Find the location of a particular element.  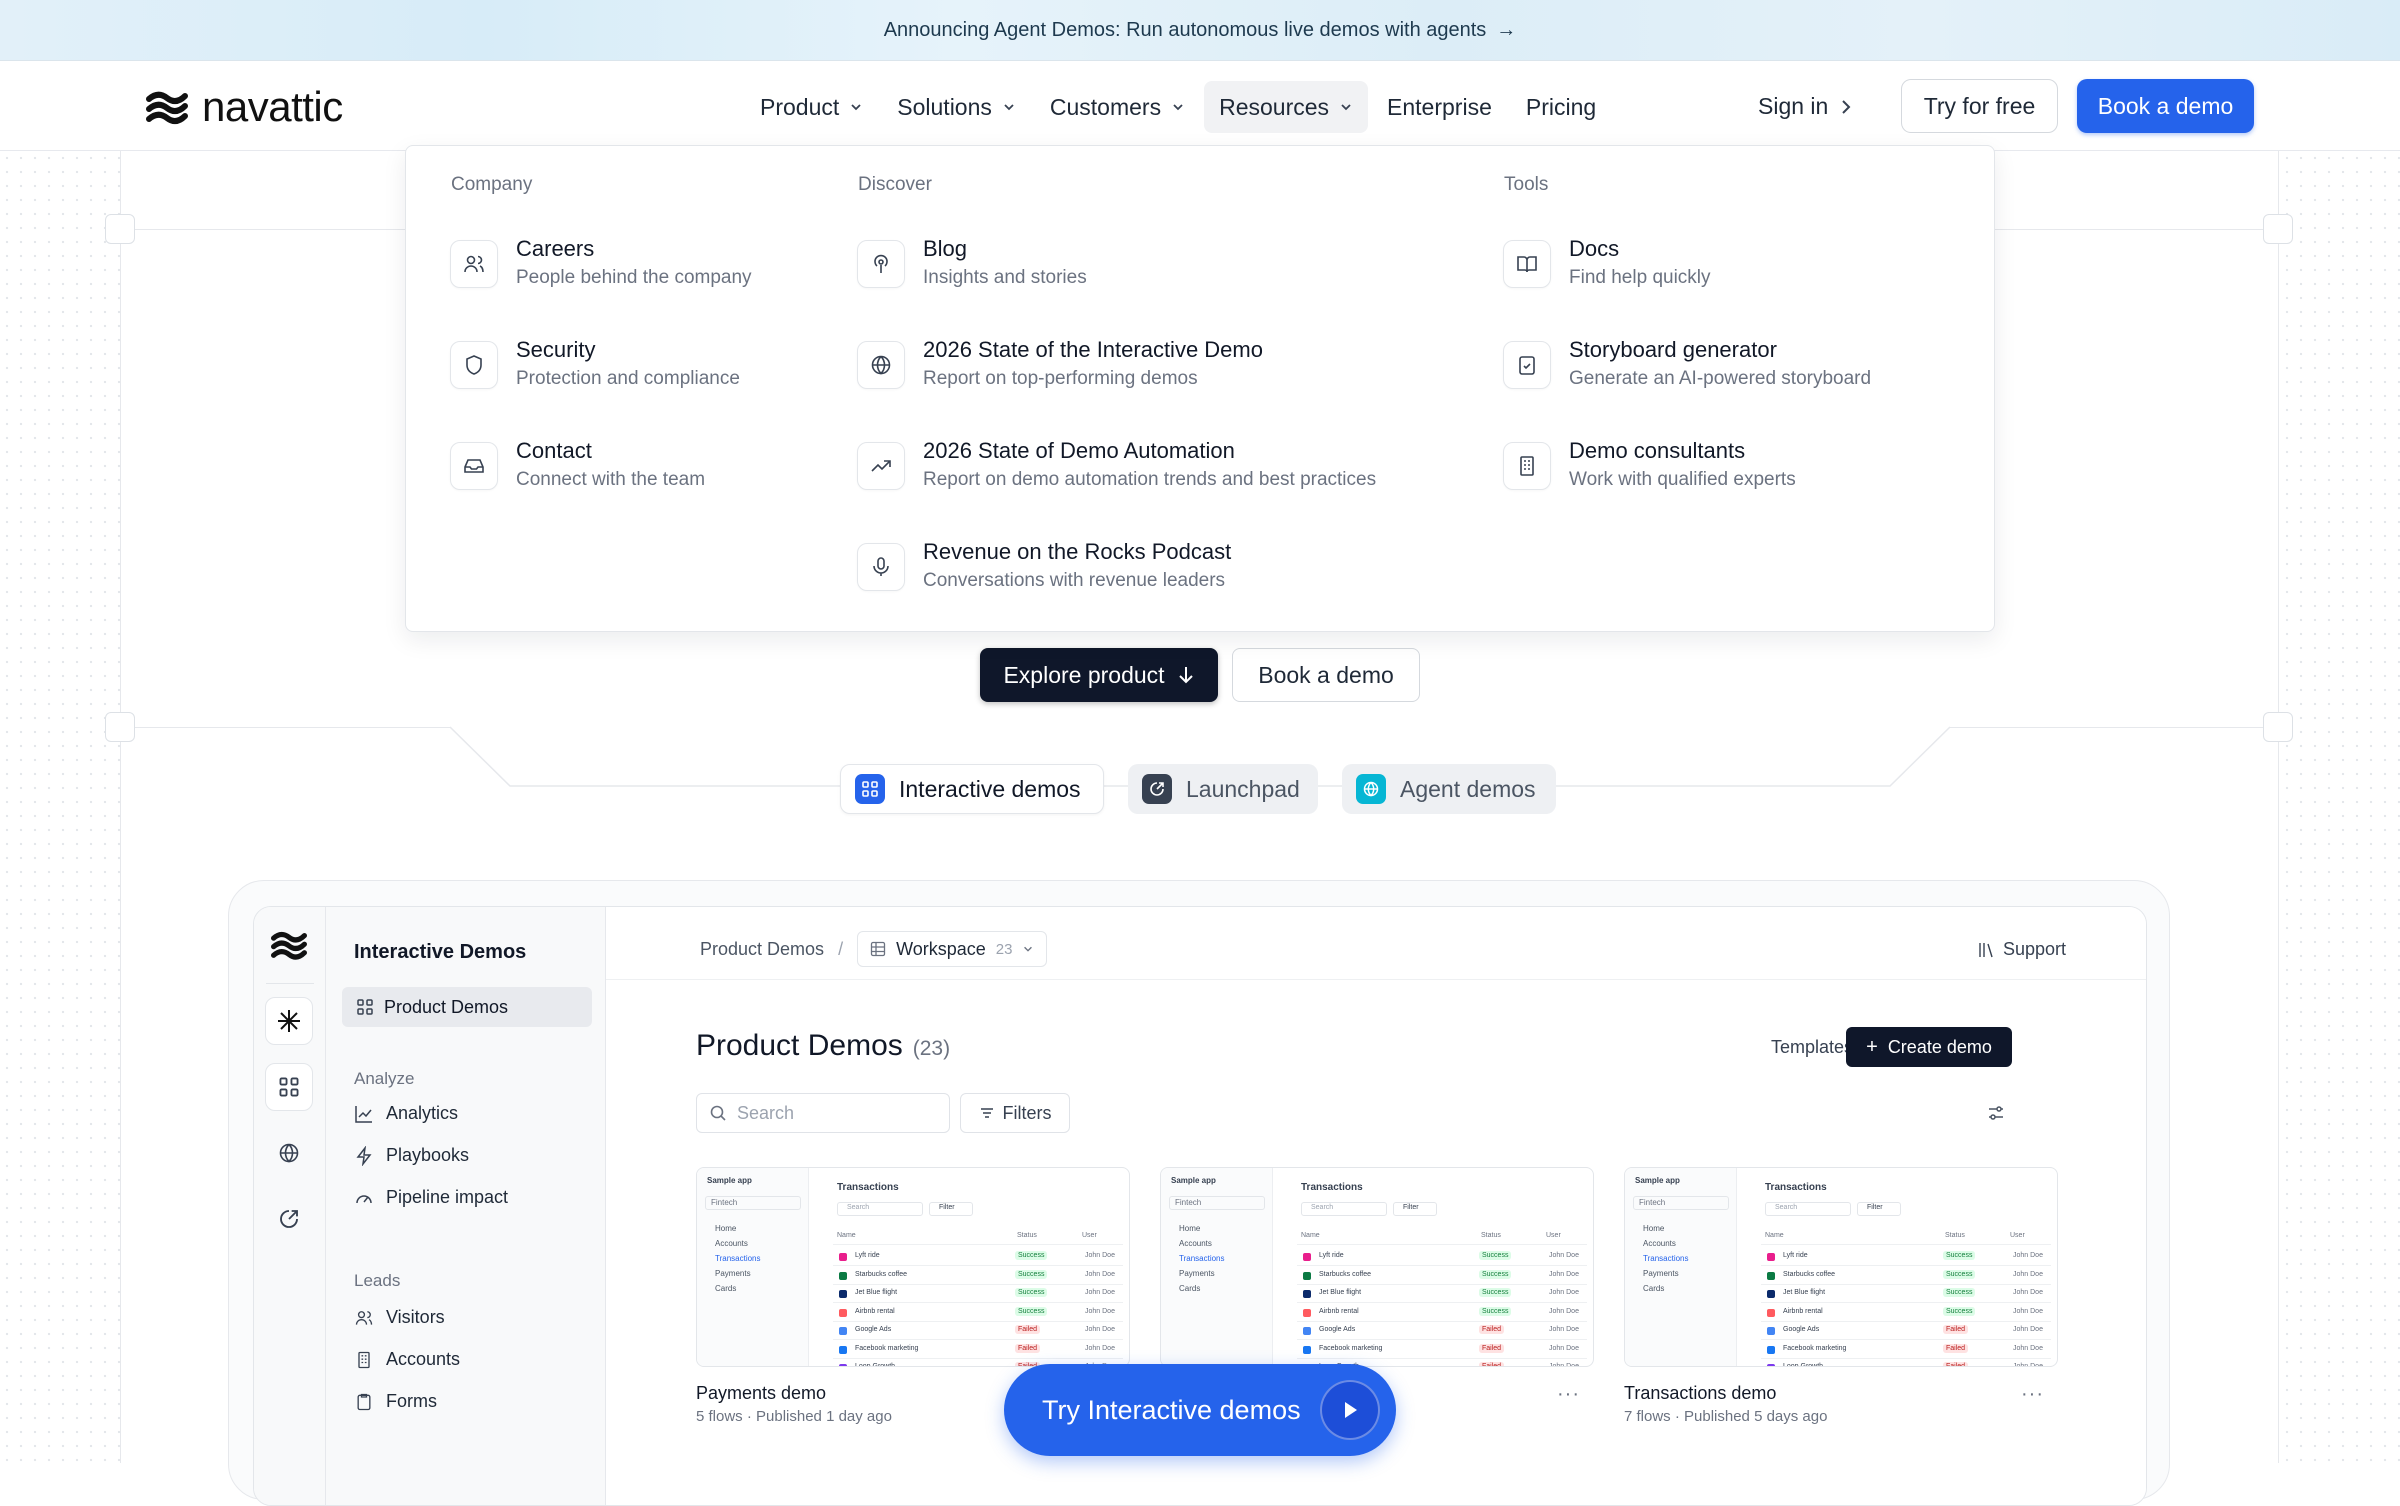

sparkle-icon is located at coordinates (289, 1021).